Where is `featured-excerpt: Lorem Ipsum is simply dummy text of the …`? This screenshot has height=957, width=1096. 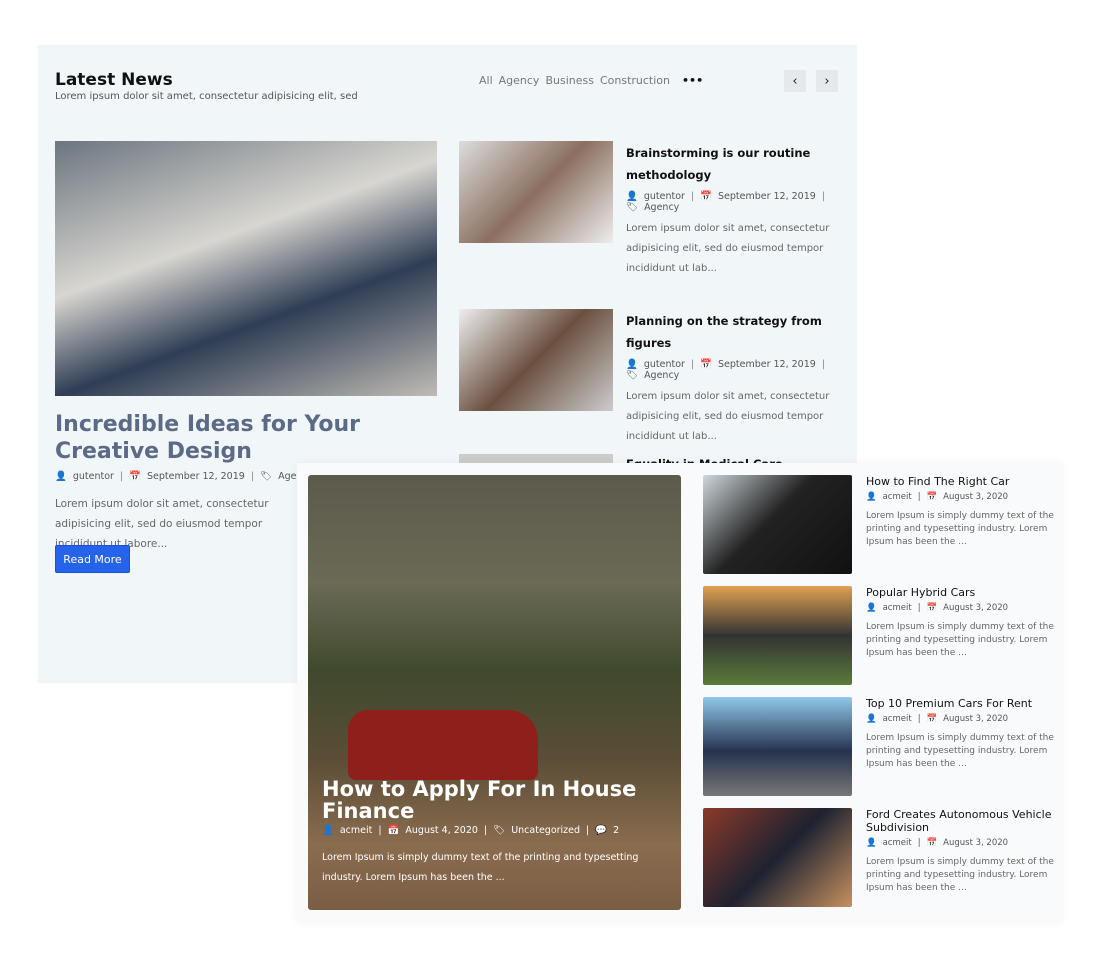
featured-excerpt: Lorem Ipsum is simply dummy text of the … is located at coordinates (480, 867).